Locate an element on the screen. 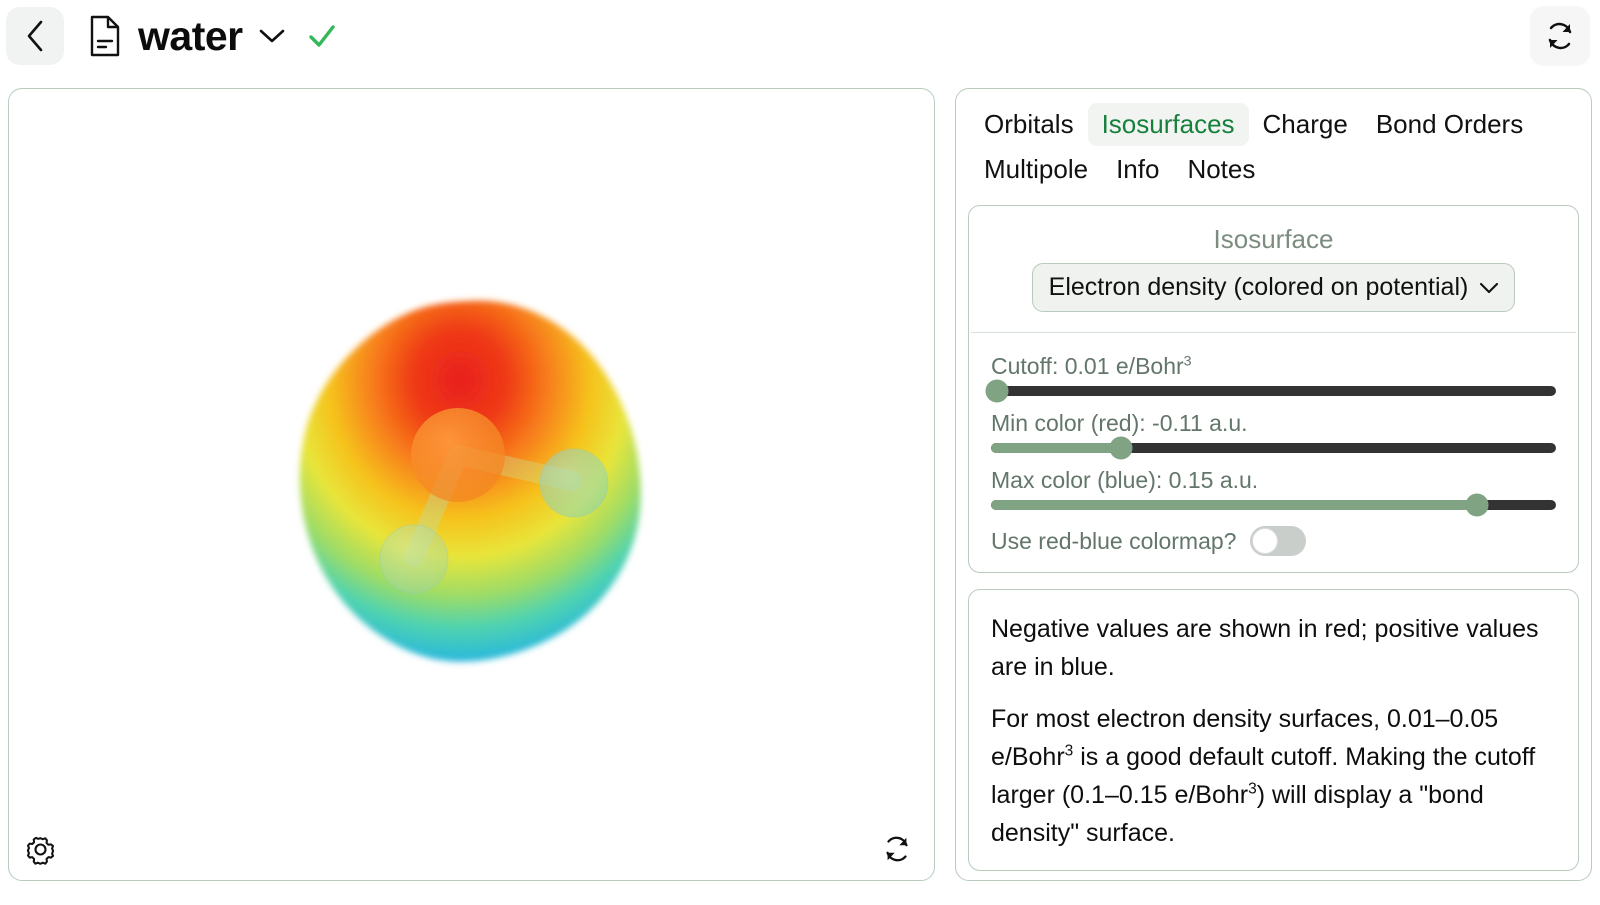 The image size is (1600, 905). tab-charge: Charge is located at coordinates (1305, 124).